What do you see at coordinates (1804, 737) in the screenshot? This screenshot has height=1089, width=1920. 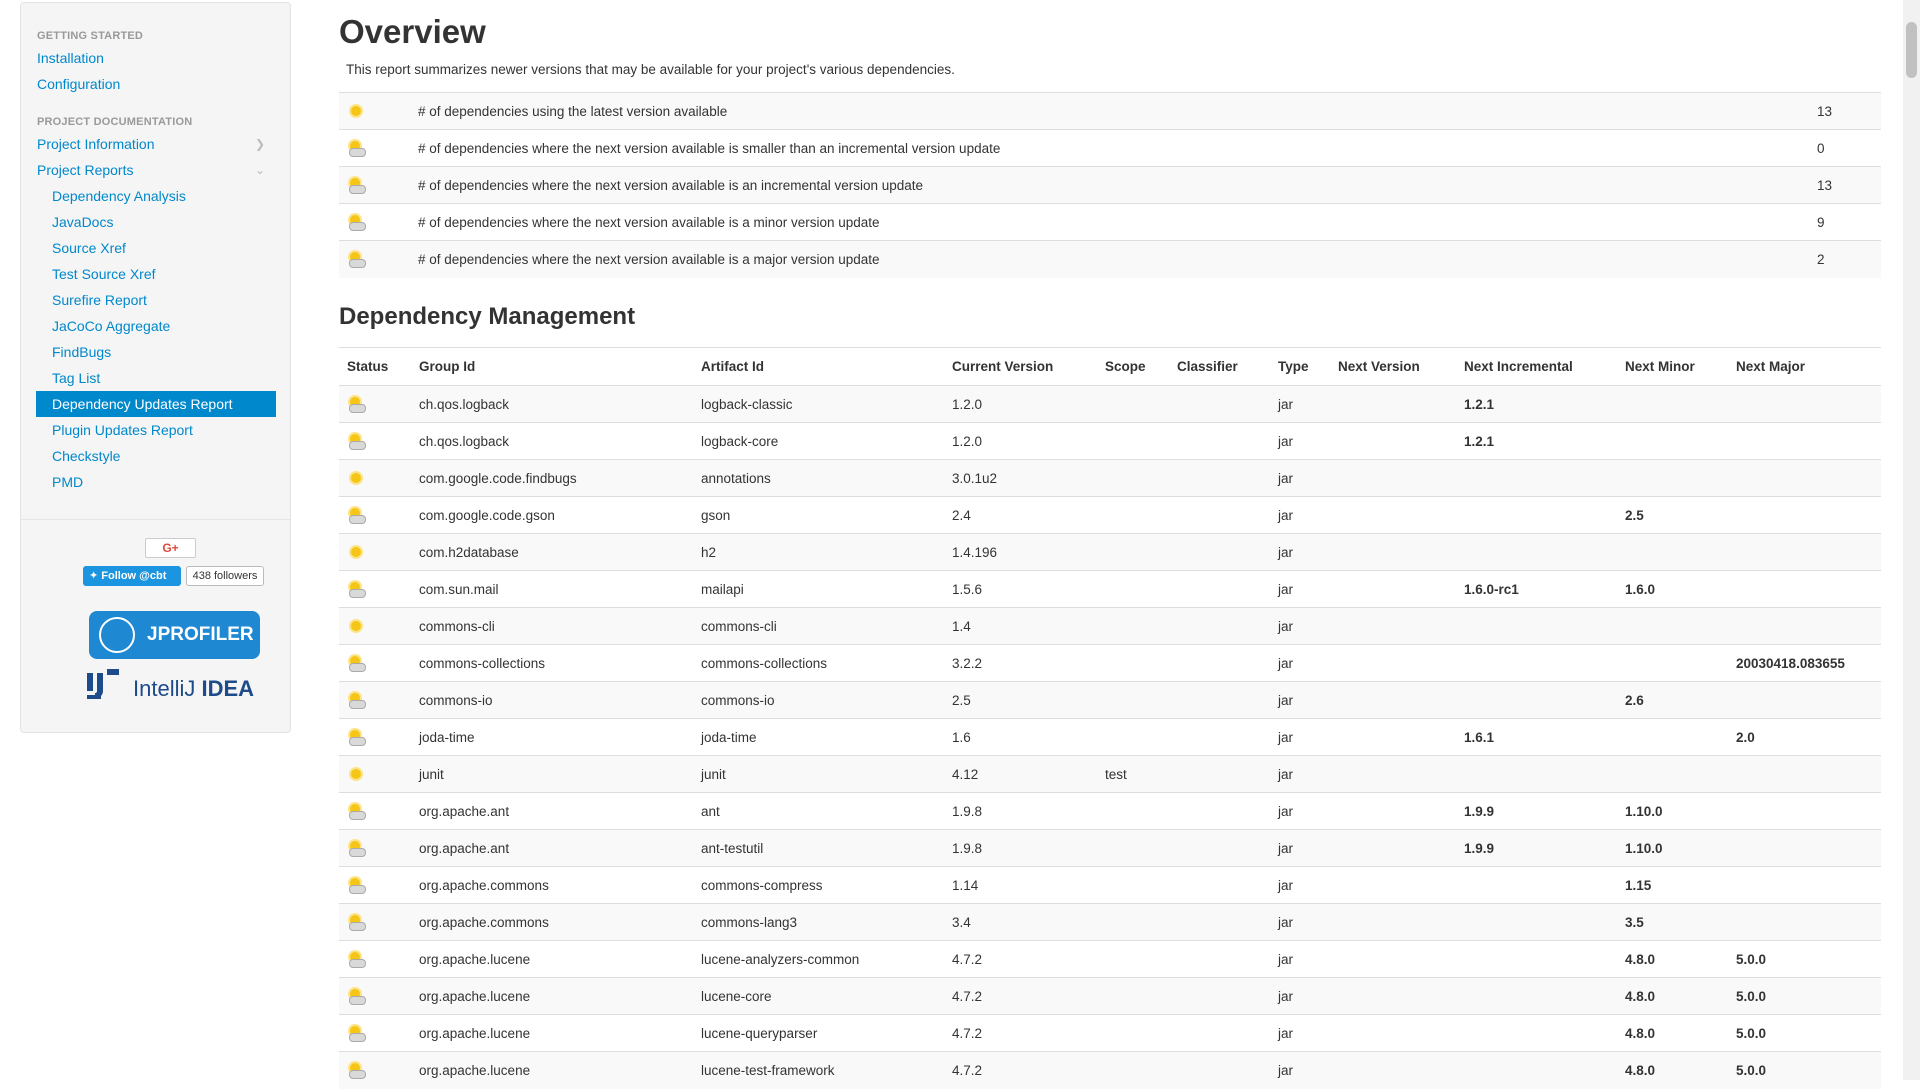 I see `major-cell: 2.0` at bounding box center [1804, 737].